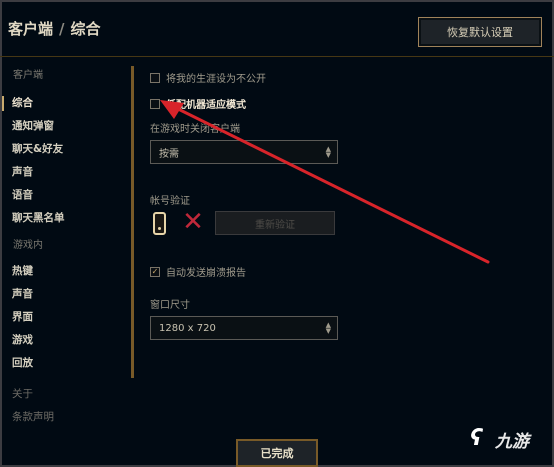 The image size is (554, 467). Describe the element at coordinates (65, 172) in the screenshot. I see `sidebar-item-sound: 声音` at that location.